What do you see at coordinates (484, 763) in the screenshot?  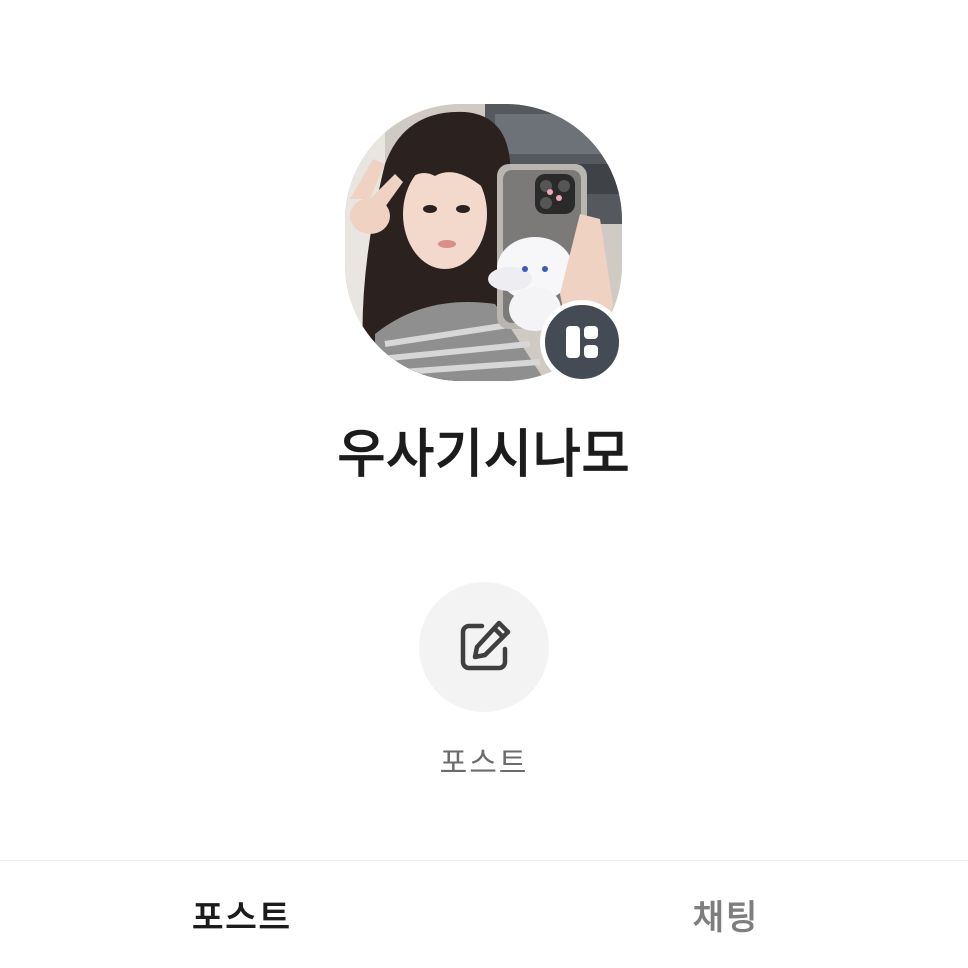 I see `write-post-label: 포스트` at bounding box center [484, 763].